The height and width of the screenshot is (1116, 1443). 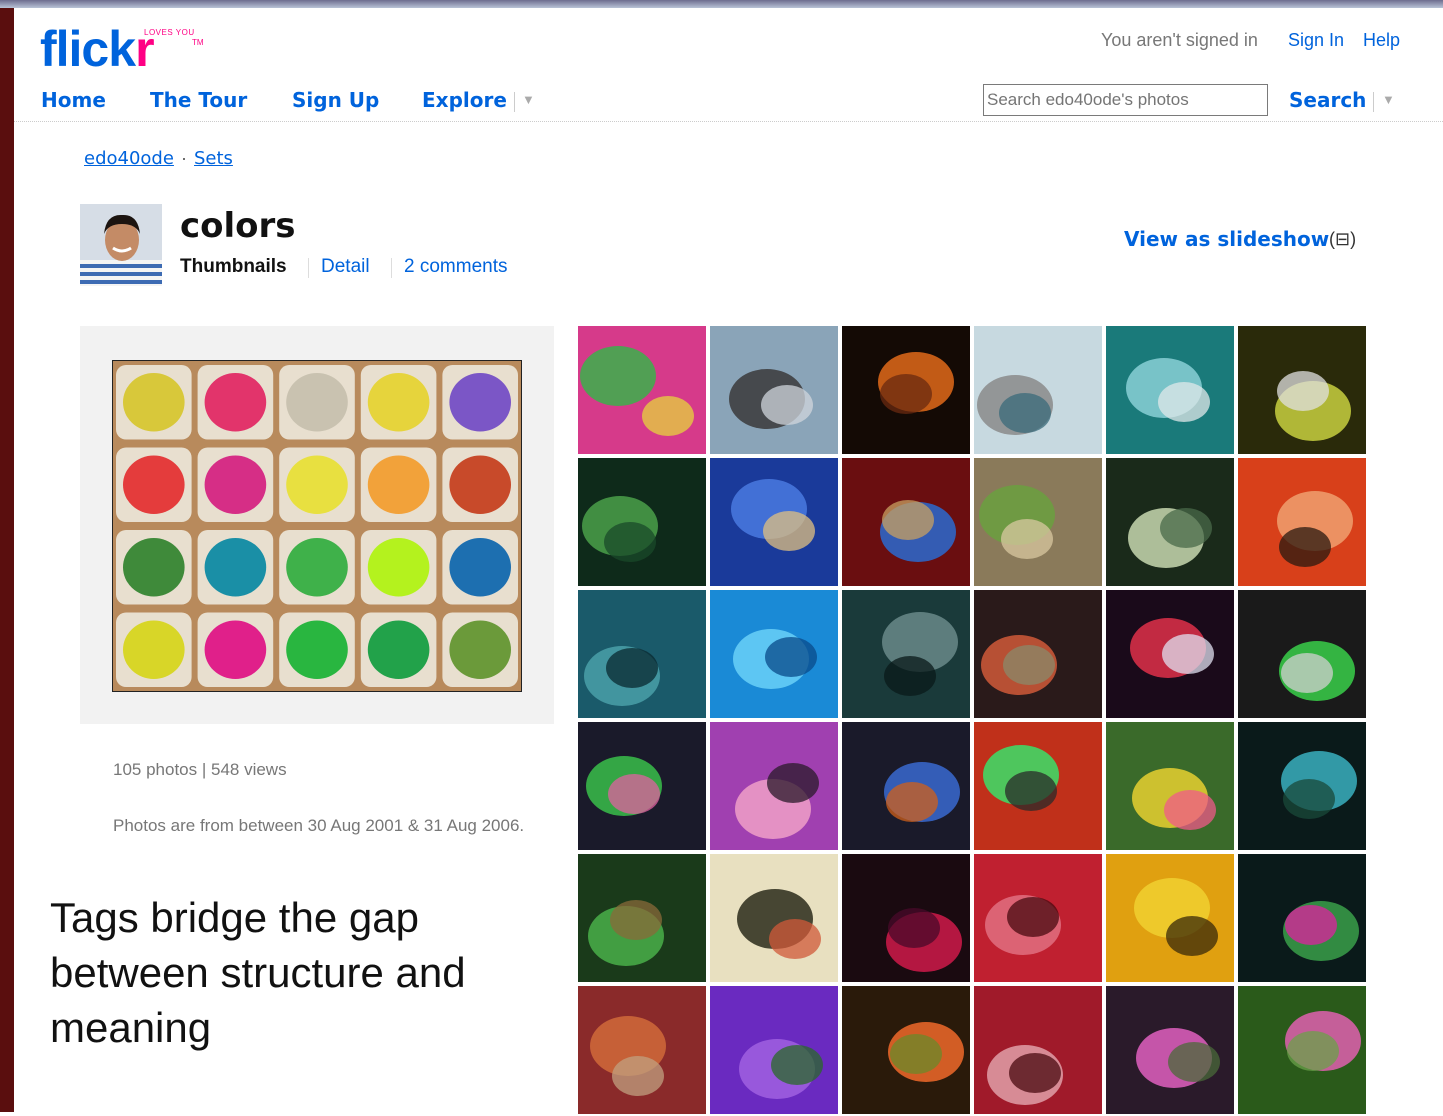 What do you see at coordinates (1125, 100) in the screenshot?
I see `search-input` at bounding box center [1125, 100].